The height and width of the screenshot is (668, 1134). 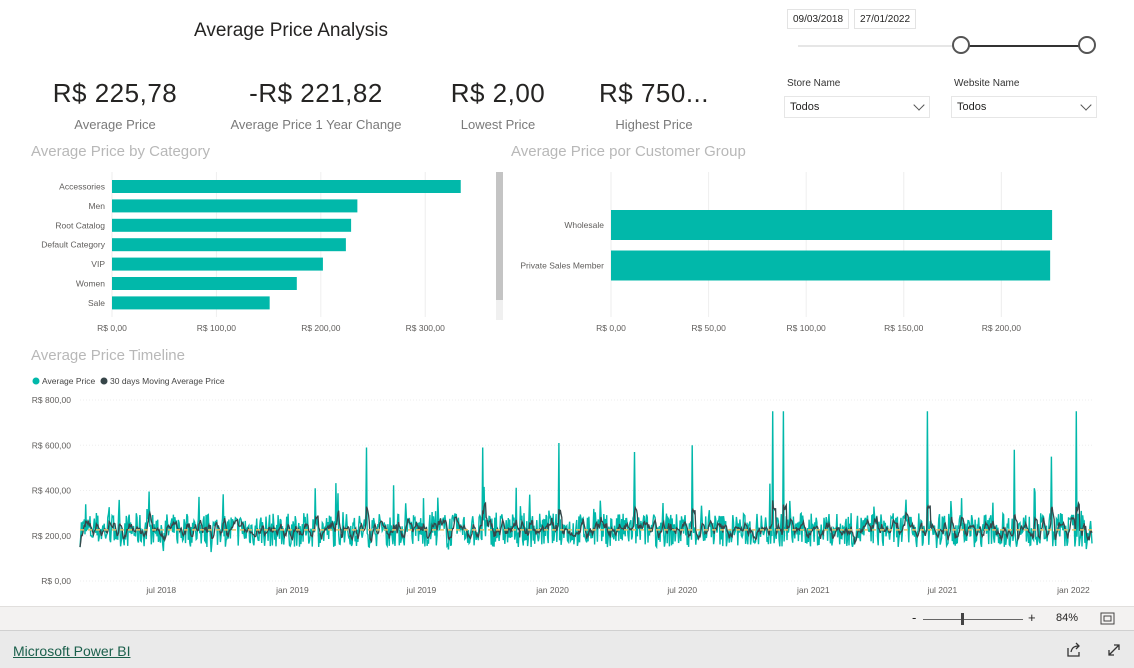 What do you see at coordinates (562, 266) in the screenshot?
I see `category-label: Private Sales Member` at bounding box center [562, 266].